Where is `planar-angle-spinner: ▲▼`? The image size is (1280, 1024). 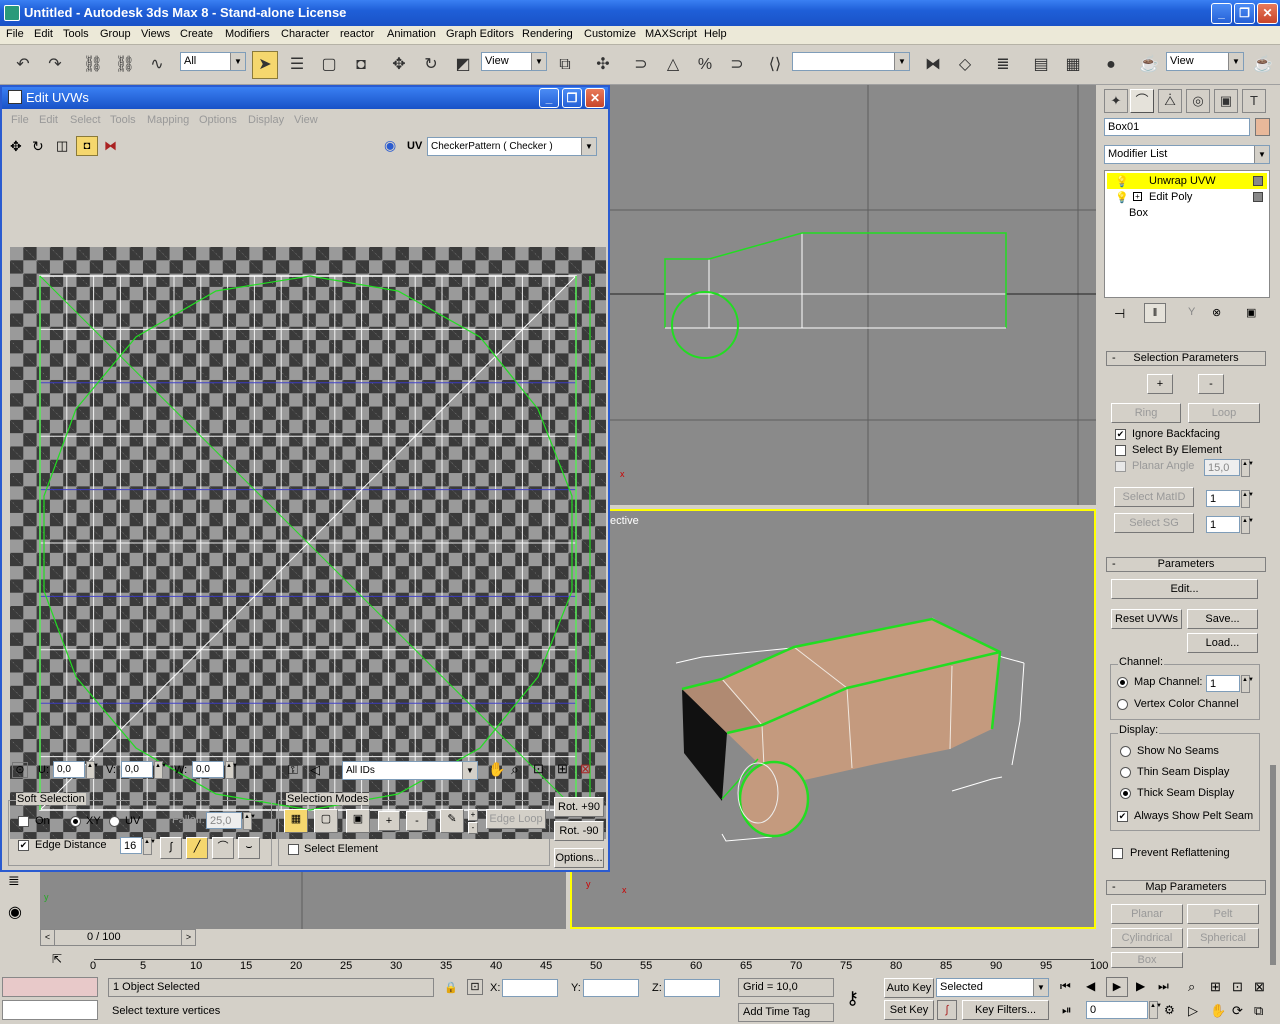
planar-angle-spinner: ▲▼ is located at coordinates (1247, 468).